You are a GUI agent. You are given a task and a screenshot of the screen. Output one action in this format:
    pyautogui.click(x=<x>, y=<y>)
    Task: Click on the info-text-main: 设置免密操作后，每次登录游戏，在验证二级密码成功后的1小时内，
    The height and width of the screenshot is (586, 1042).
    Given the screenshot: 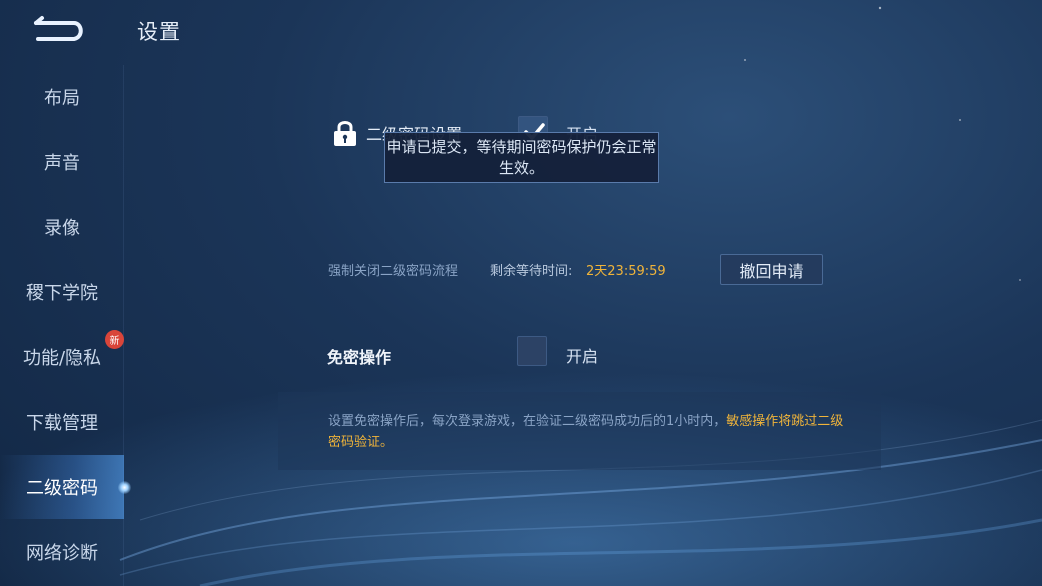 What is the action you would take?
    pyautogui.click(x=527, y=421)
    